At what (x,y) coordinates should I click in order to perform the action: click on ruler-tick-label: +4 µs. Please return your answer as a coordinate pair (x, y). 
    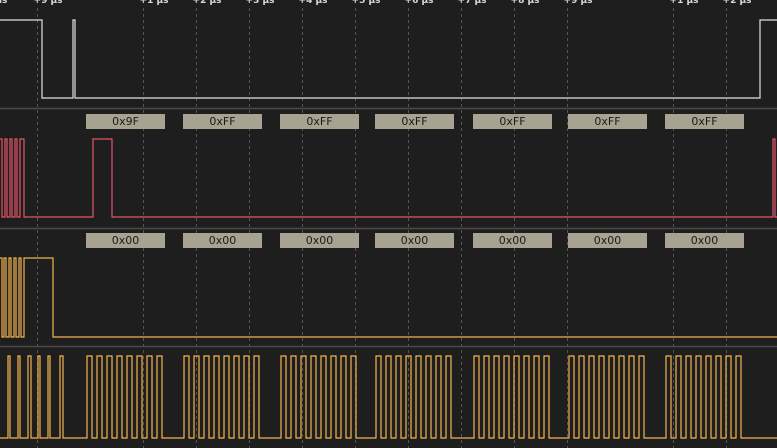
    Looking at the image, I should click on (313, 3).